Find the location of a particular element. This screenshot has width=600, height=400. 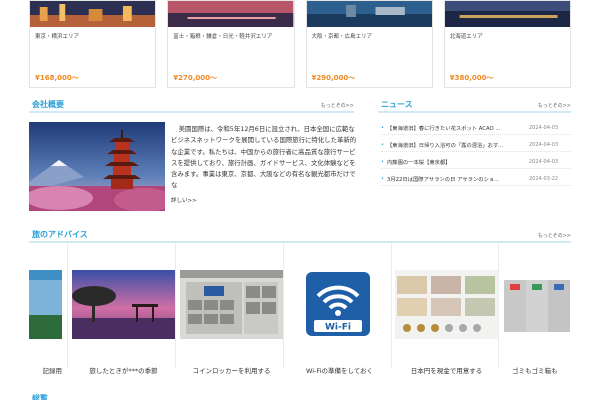

advice-section-title: 旅のアドバイス is located at coordinates (60, 234).